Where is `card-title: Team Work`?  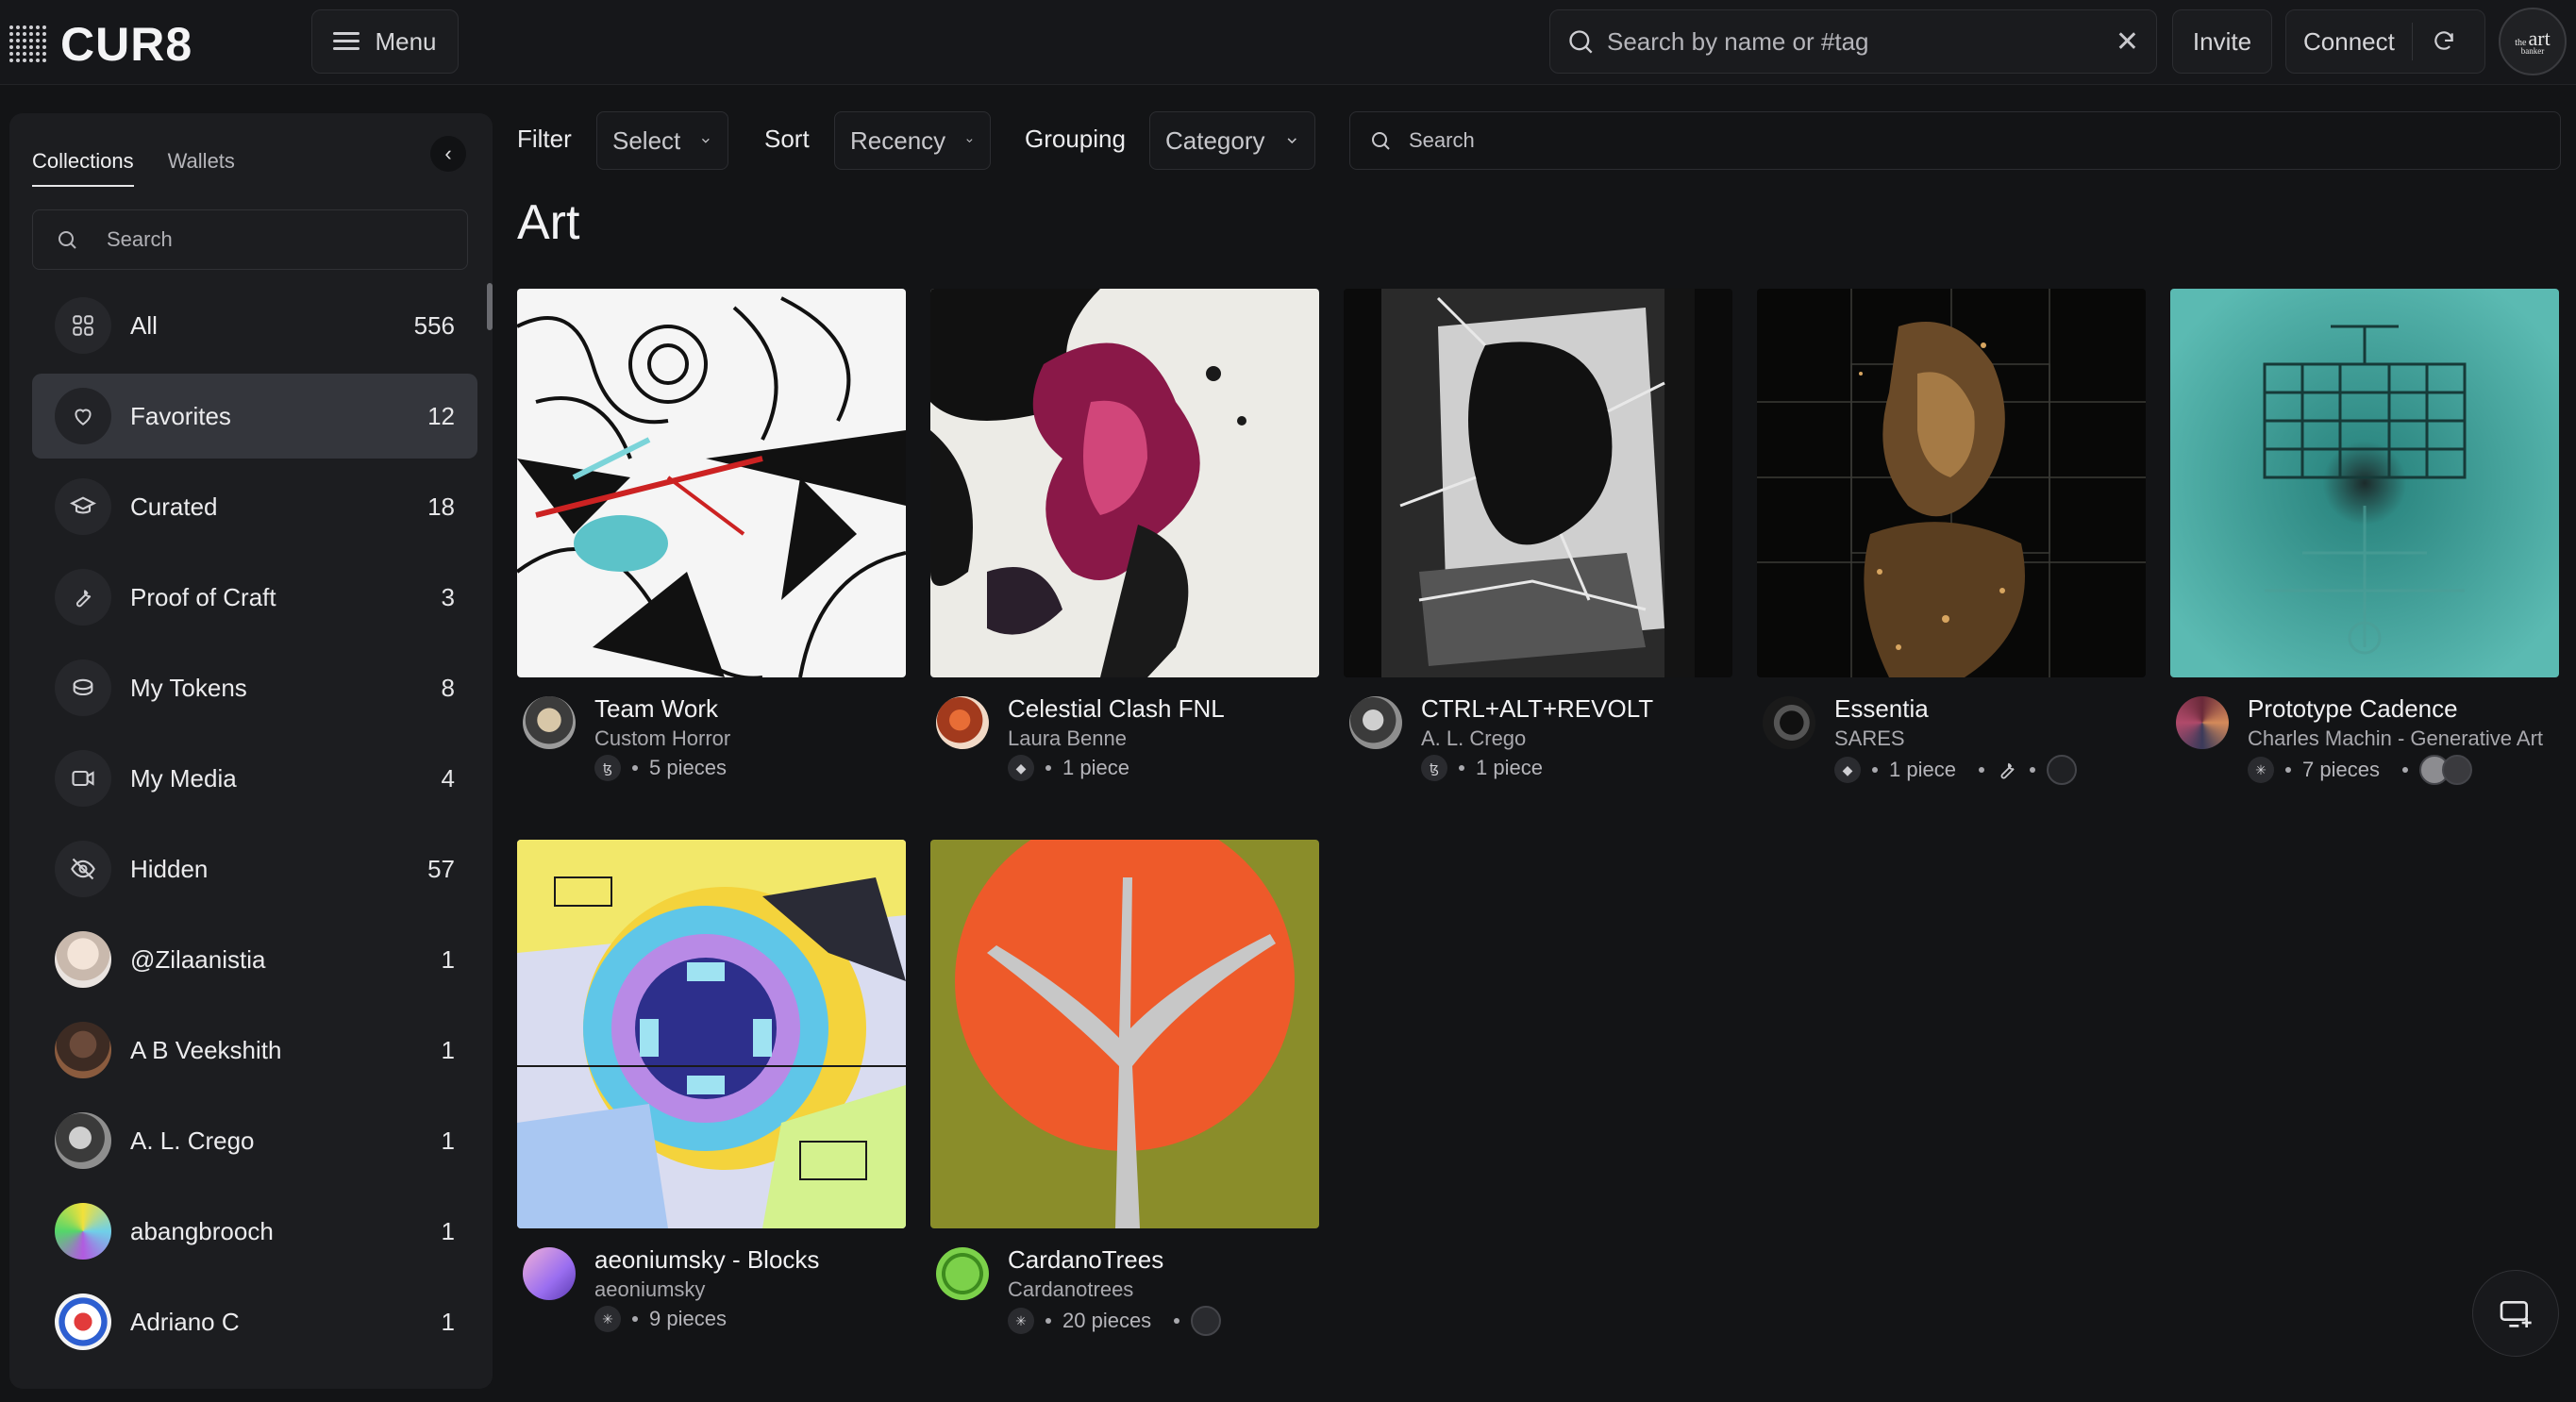 card-title: Team Work is located at coordinates (656, 709).